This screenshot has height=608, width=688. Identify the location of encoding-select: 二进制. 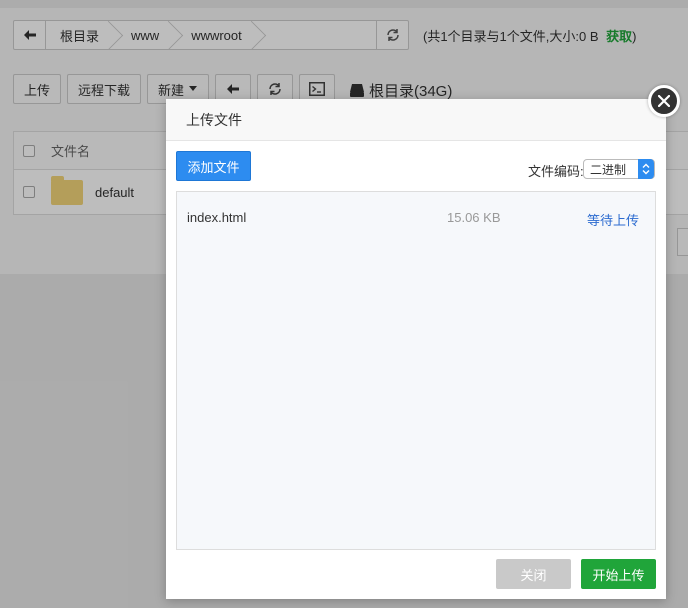
(619, 169).